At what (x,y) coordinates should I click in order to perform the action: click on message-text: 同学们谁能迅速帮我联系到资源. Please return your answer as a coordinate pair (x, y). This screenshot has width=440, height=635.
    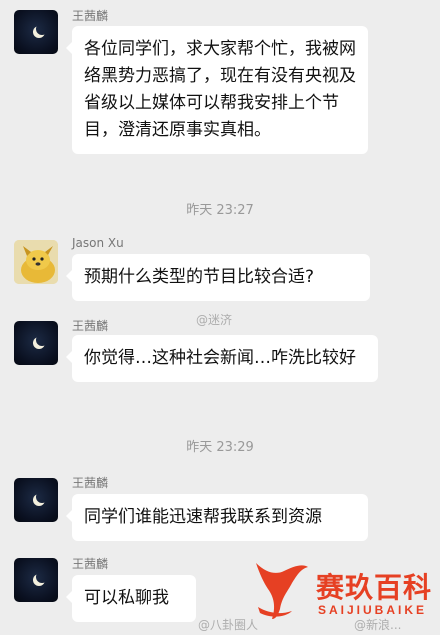
    Looking at the image, I should click on (203, 517).